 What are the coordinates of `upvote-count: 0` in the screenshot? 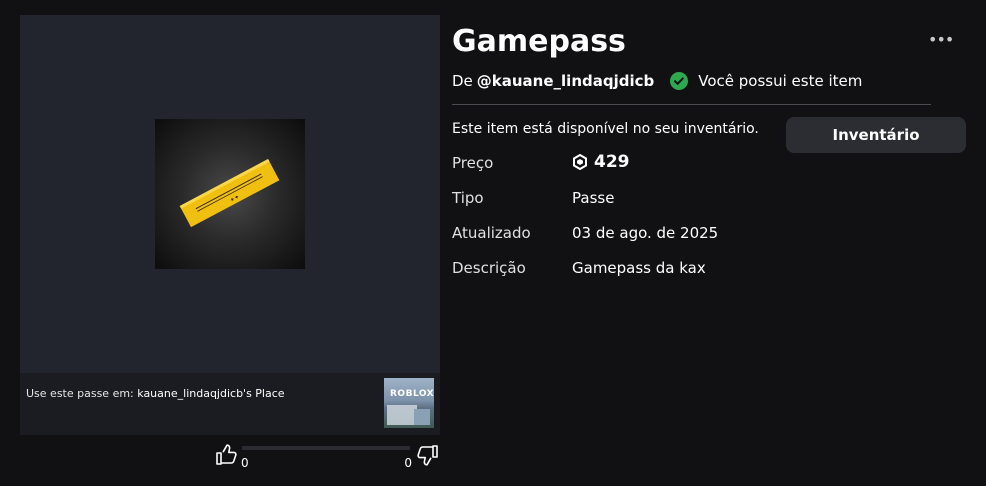 It's located at (245, 463).